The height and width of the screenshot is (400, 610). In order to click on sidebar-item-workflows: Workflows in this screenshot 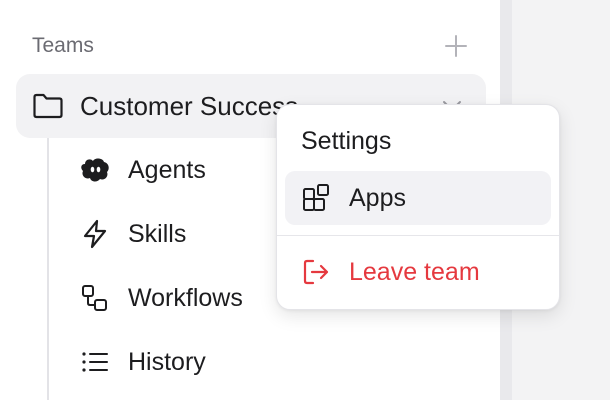, I will do `click(160, 298)`.